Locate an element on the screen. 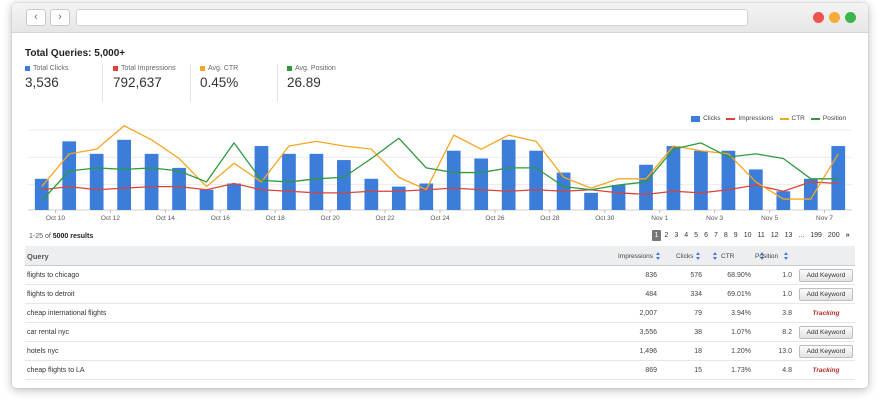  stat-value: 3,536 is located at coordinates (42, 82).